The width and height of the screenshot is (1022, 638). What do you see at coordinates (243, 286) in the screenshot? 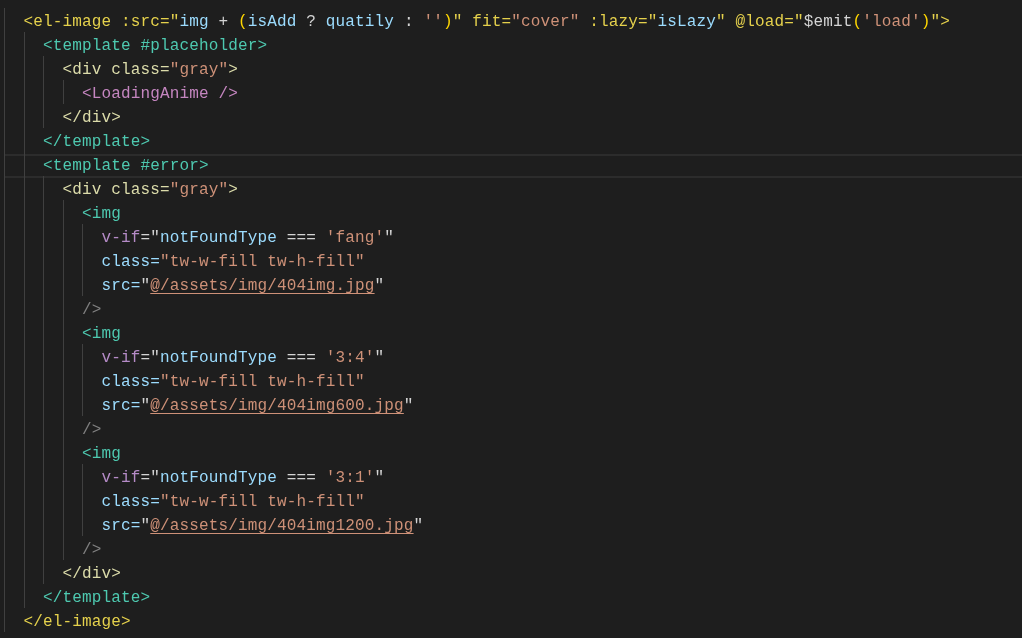
I see `code-line: src="@/assets/img/404img.jpg"` at bounding box center [243, 286].